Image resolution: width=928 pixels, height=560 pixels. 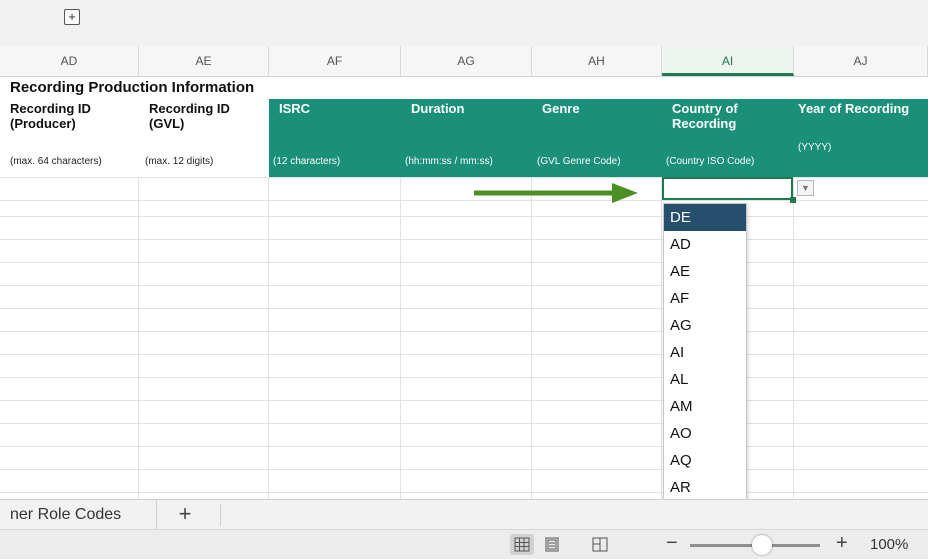 What do you see at coordinates (854, 108) in the screenshot?
I see `header-title: Year of Recording` at bounding box center [854, 108].